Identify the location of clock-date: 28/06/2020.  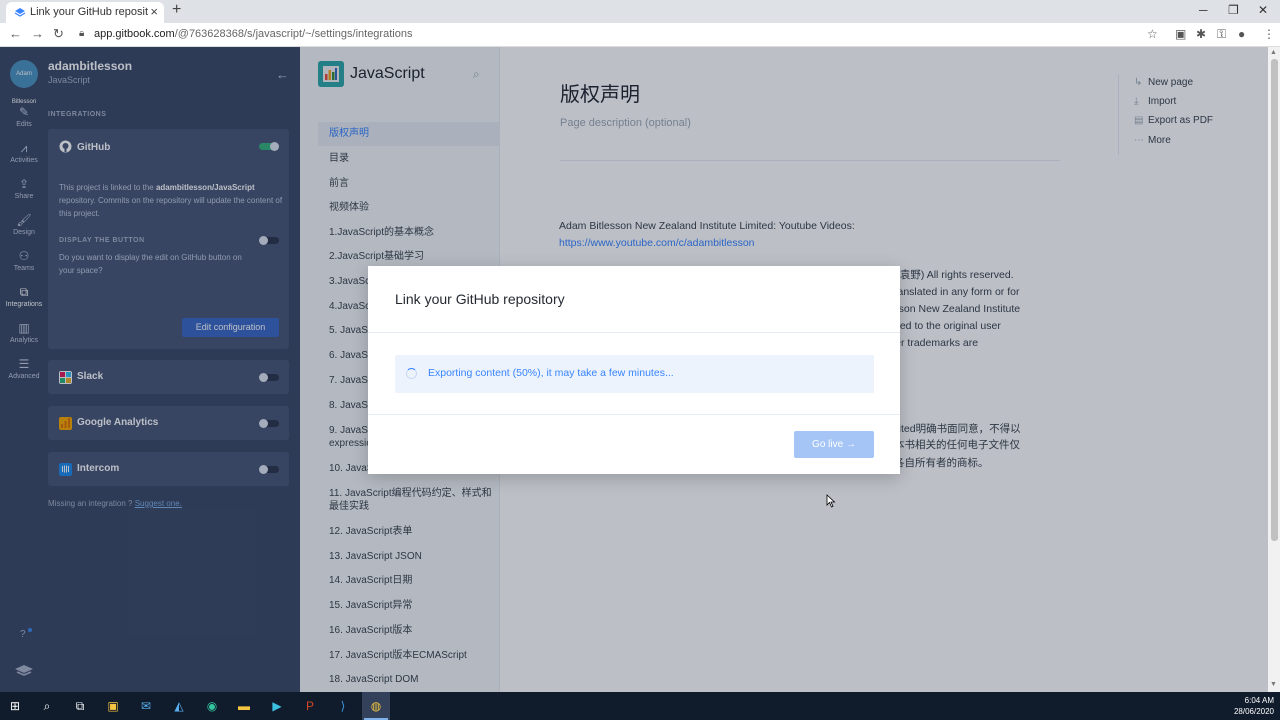
(1253, 711).